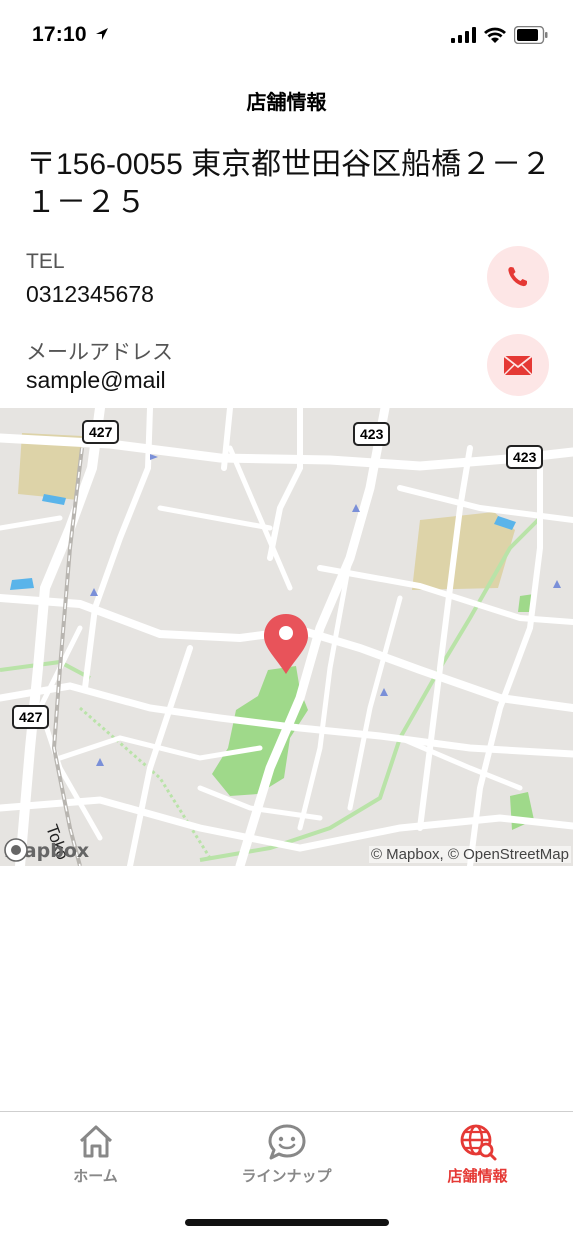 This screenshot has height=1241, width=573. What do you see at coordinates (59, 34) in the screenshot?
I see `status-time: 17:10` at bounding box center [59, 34].